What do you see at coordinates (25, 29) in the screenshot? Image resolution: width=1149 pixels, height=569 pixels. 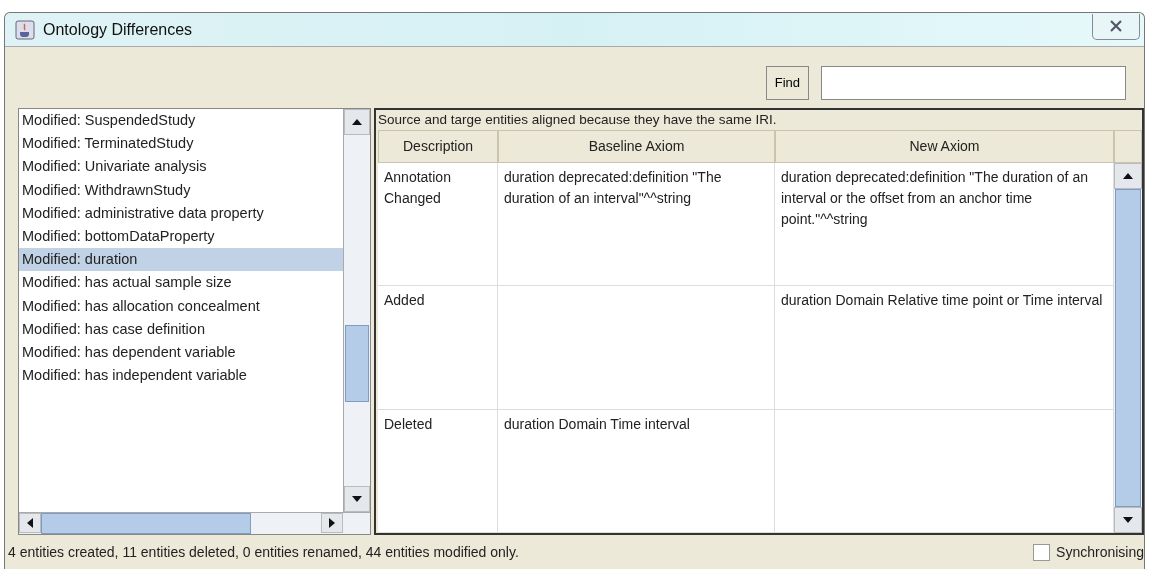 I see `java-cup-icon` at bounding box center [25, 29].